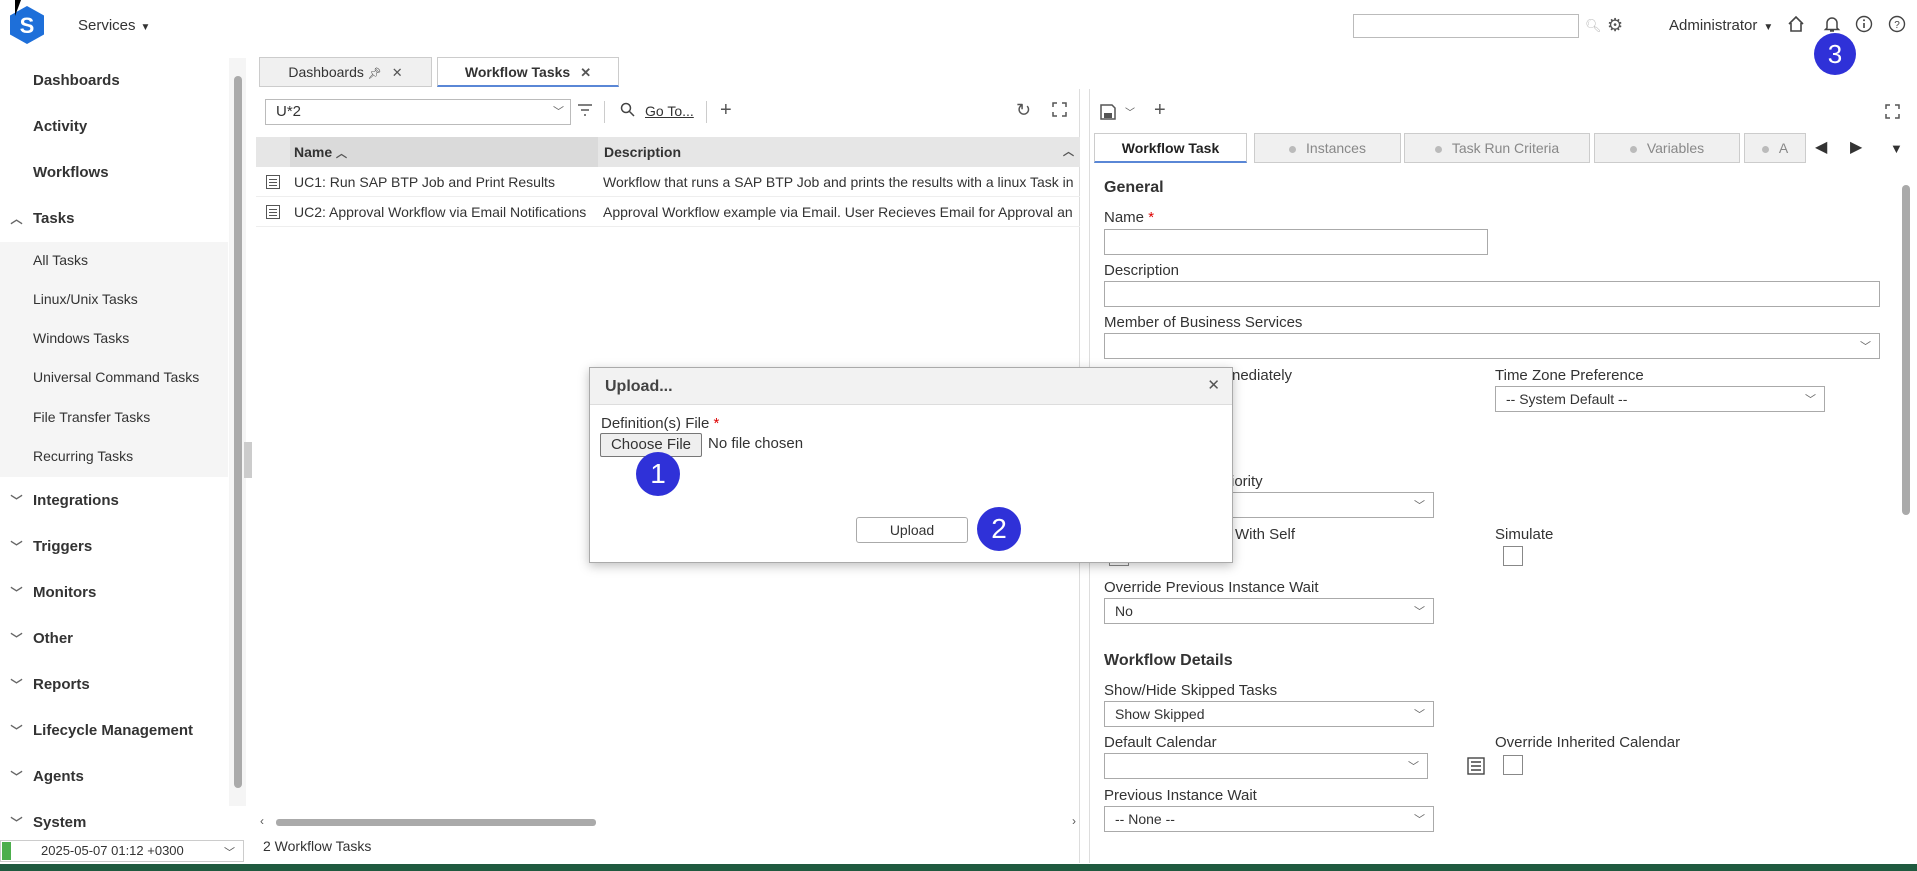 The height and width of the screenshot is (871, 1917). What do you see at coordinates (1108, 112) in the screenshot?
I see `save-icon` at bounding box center [1108, 112].